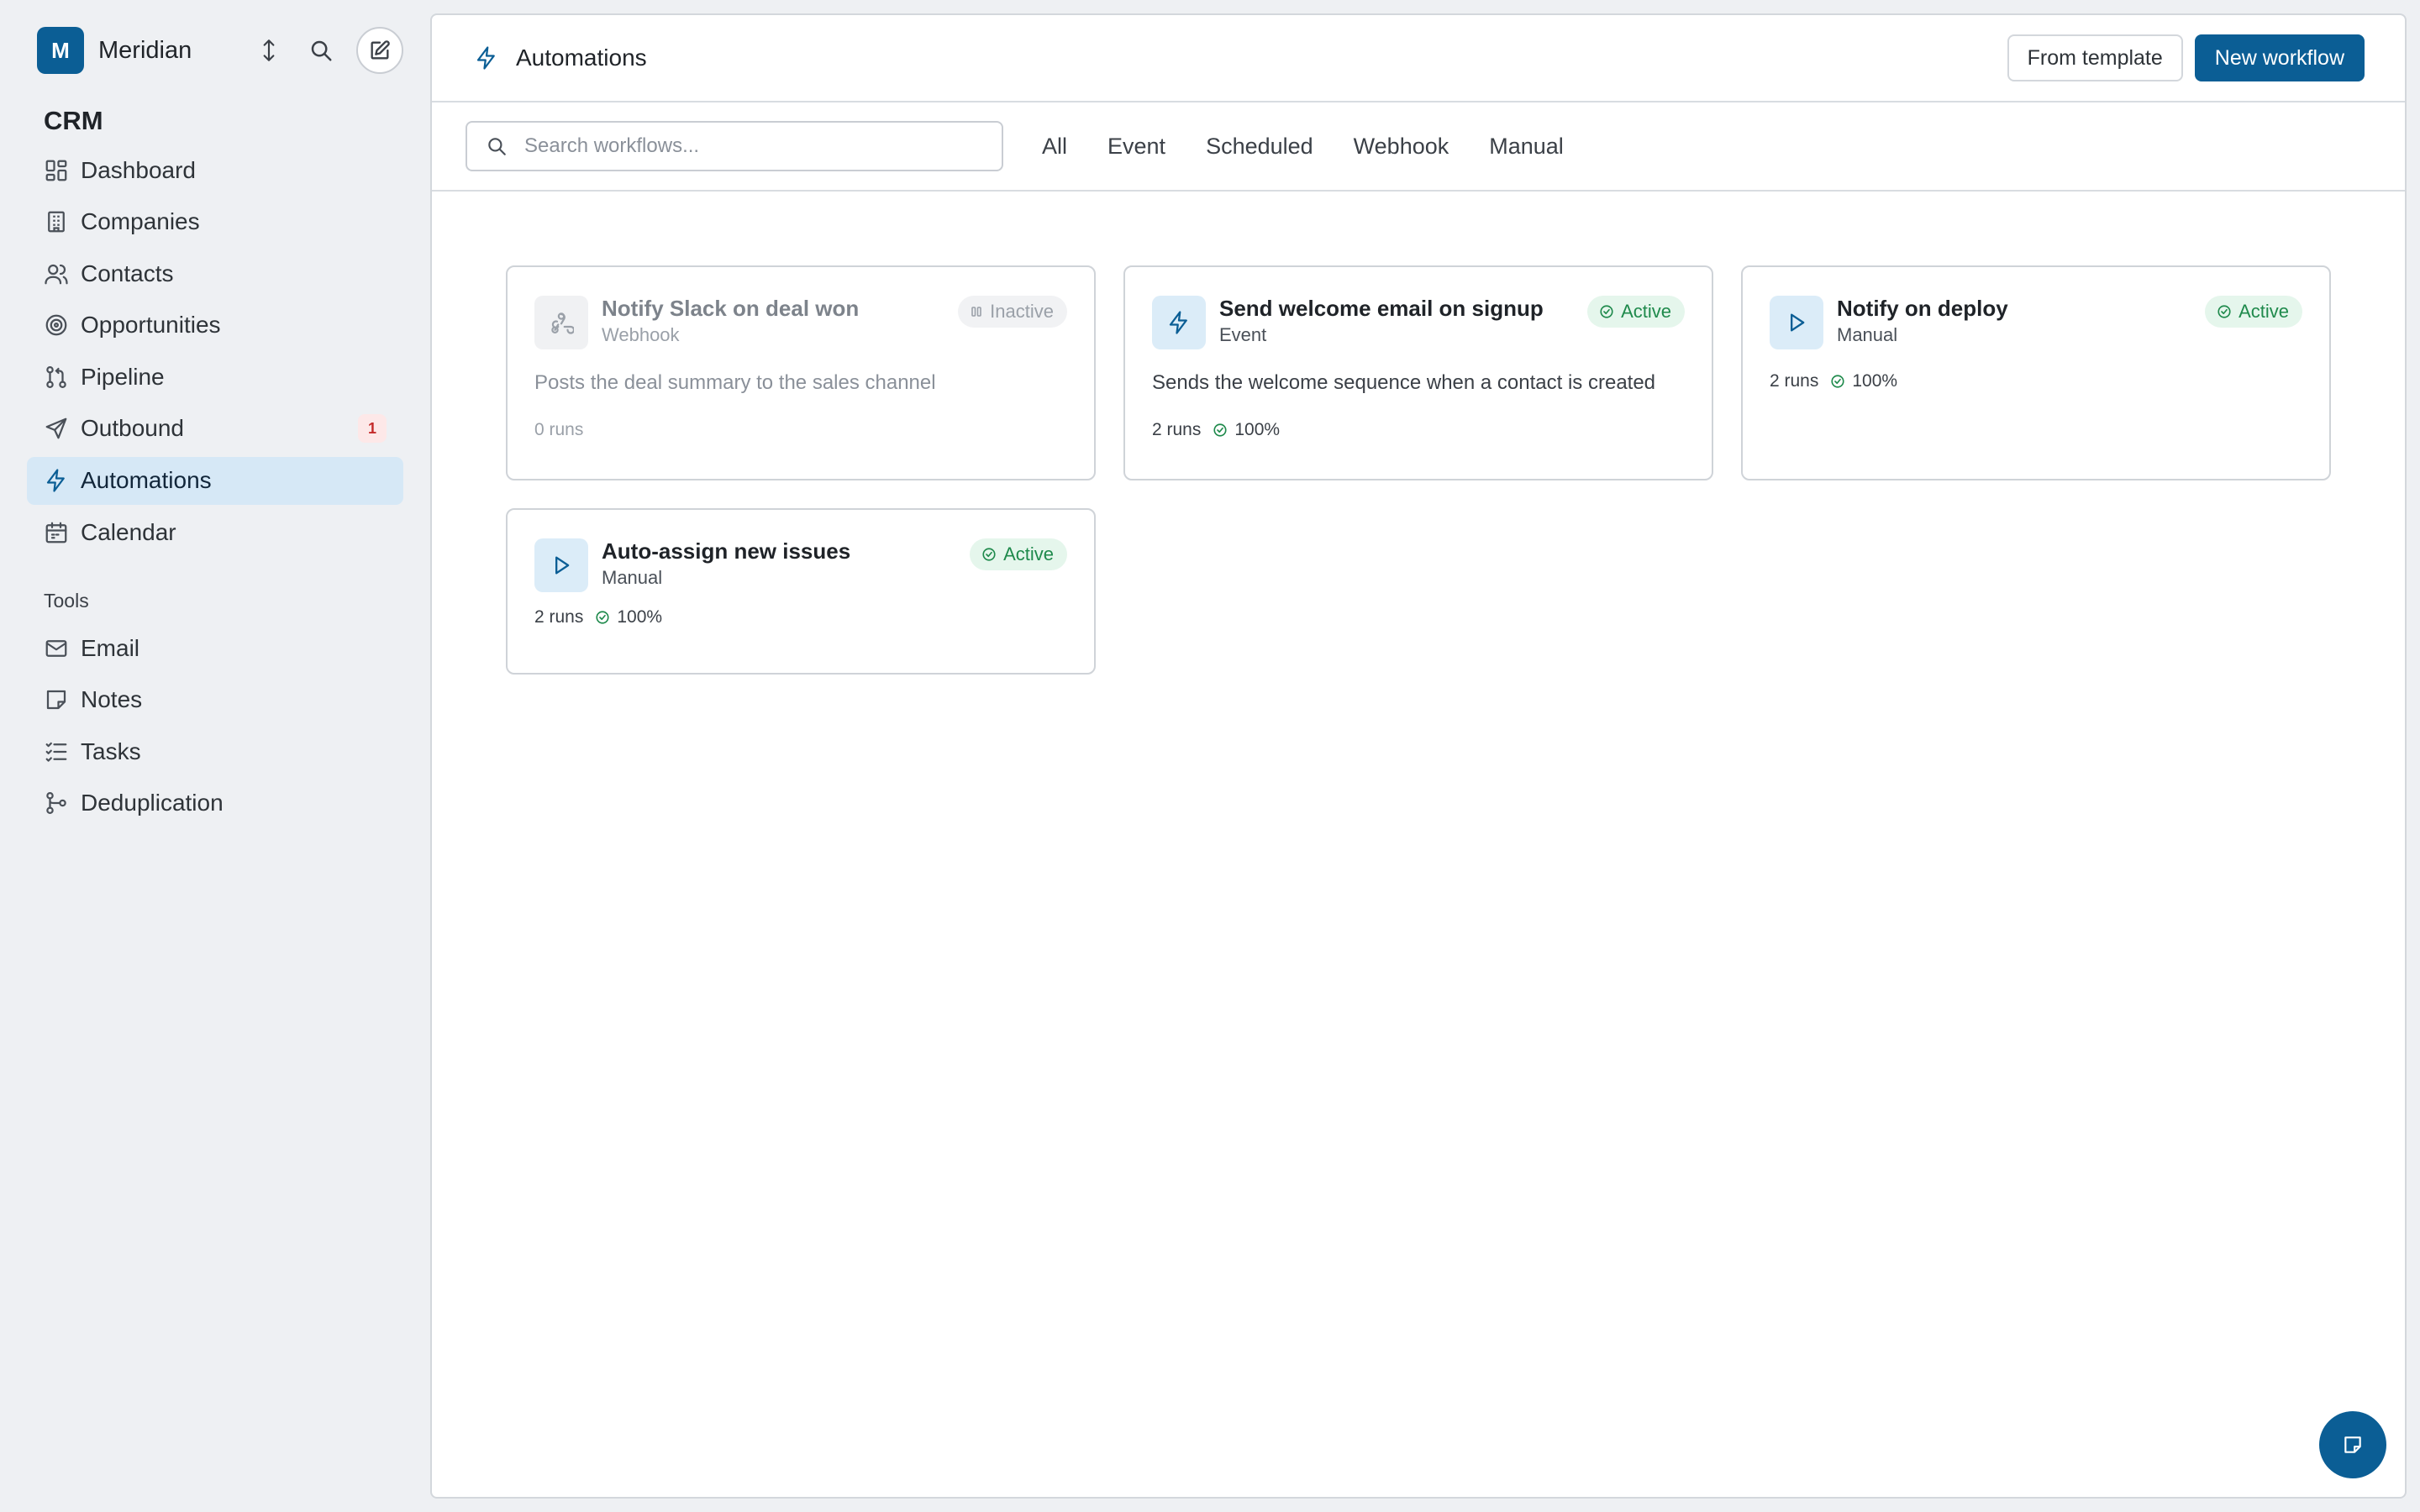  I want to click on tools-section-title: Tools, so click(66, 601).